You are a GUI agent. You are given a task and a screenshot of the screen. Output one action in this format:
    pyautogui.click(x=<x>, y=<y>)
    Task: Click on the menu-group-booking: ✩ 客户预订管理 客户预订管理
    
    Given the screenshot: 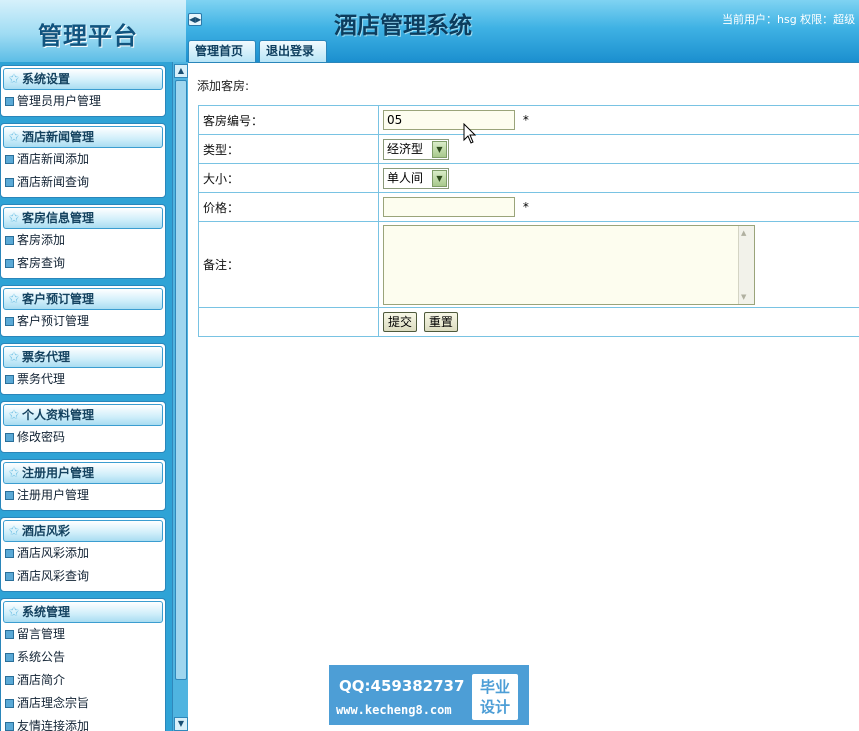 What is the action you would take?
    pyautogui.click(x=83, y=311)
    